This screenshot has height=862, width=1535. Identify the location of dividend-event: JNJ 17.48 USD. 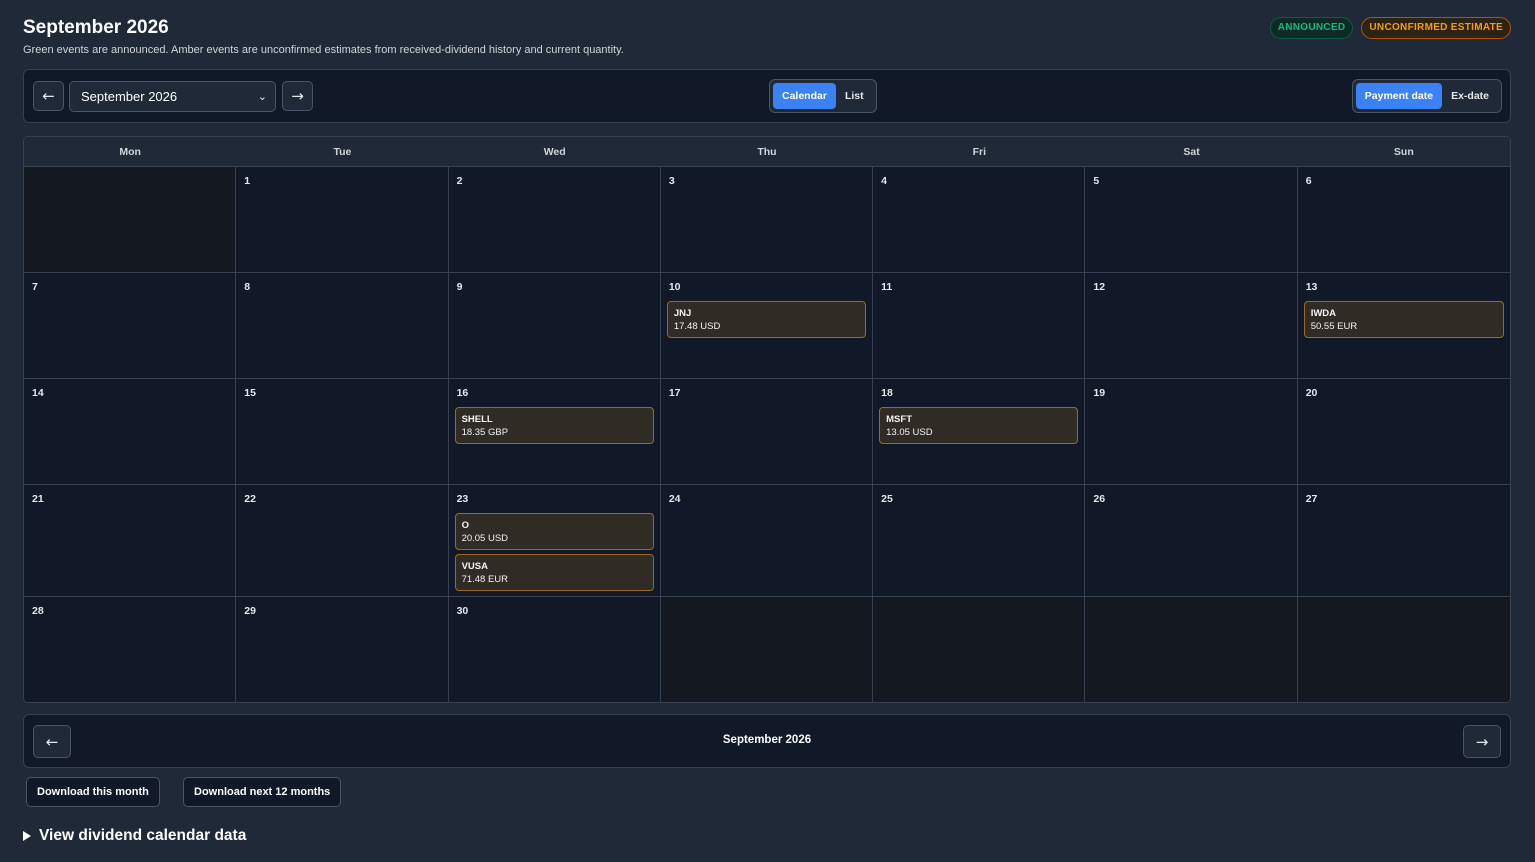
(766, 319).